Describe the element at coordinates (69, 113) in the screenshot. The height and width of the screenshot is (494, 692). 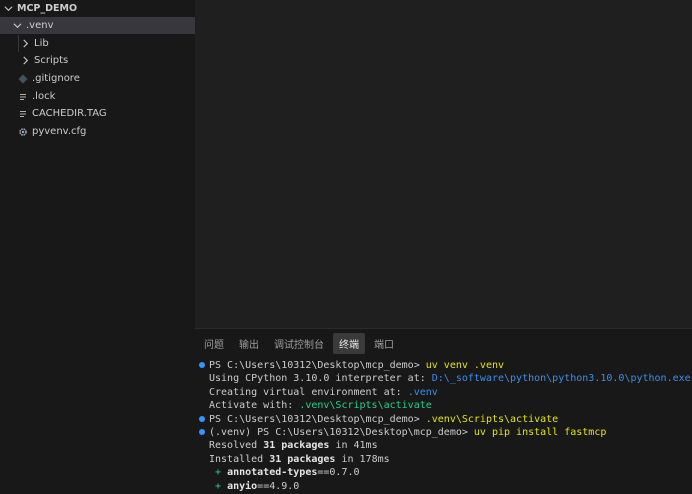
I see `tree-item-label: CACHEDIR.TAG` at that location.